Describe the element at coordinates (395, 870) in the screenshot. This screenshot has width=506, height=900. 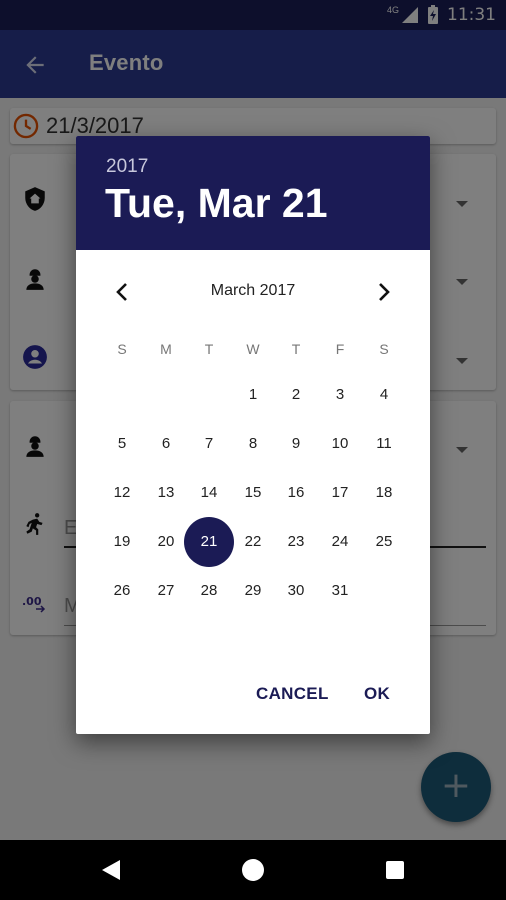
I see `nav-recents-icon` at that location.